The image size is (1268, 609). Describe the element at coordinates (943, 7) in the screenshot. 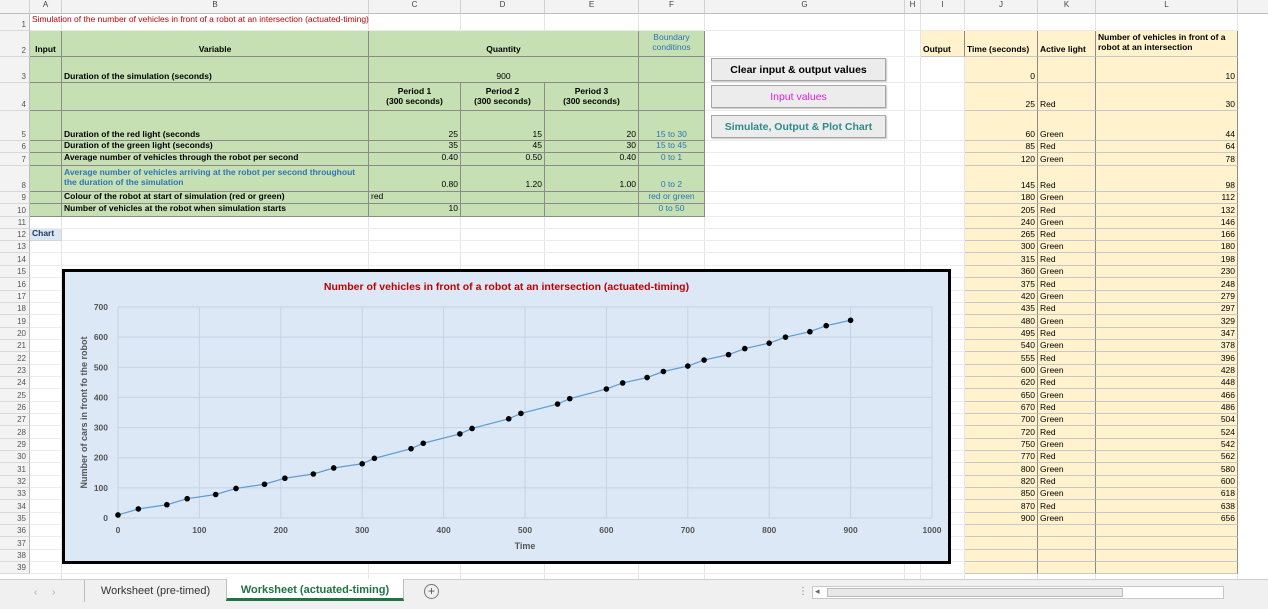

I see `column-header-i: I` at that location.